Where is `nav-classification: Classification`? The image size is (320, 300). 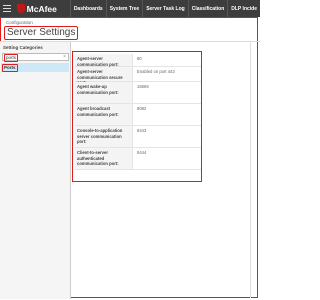 nav-classification: Classification is located at coordinates (207, 8).